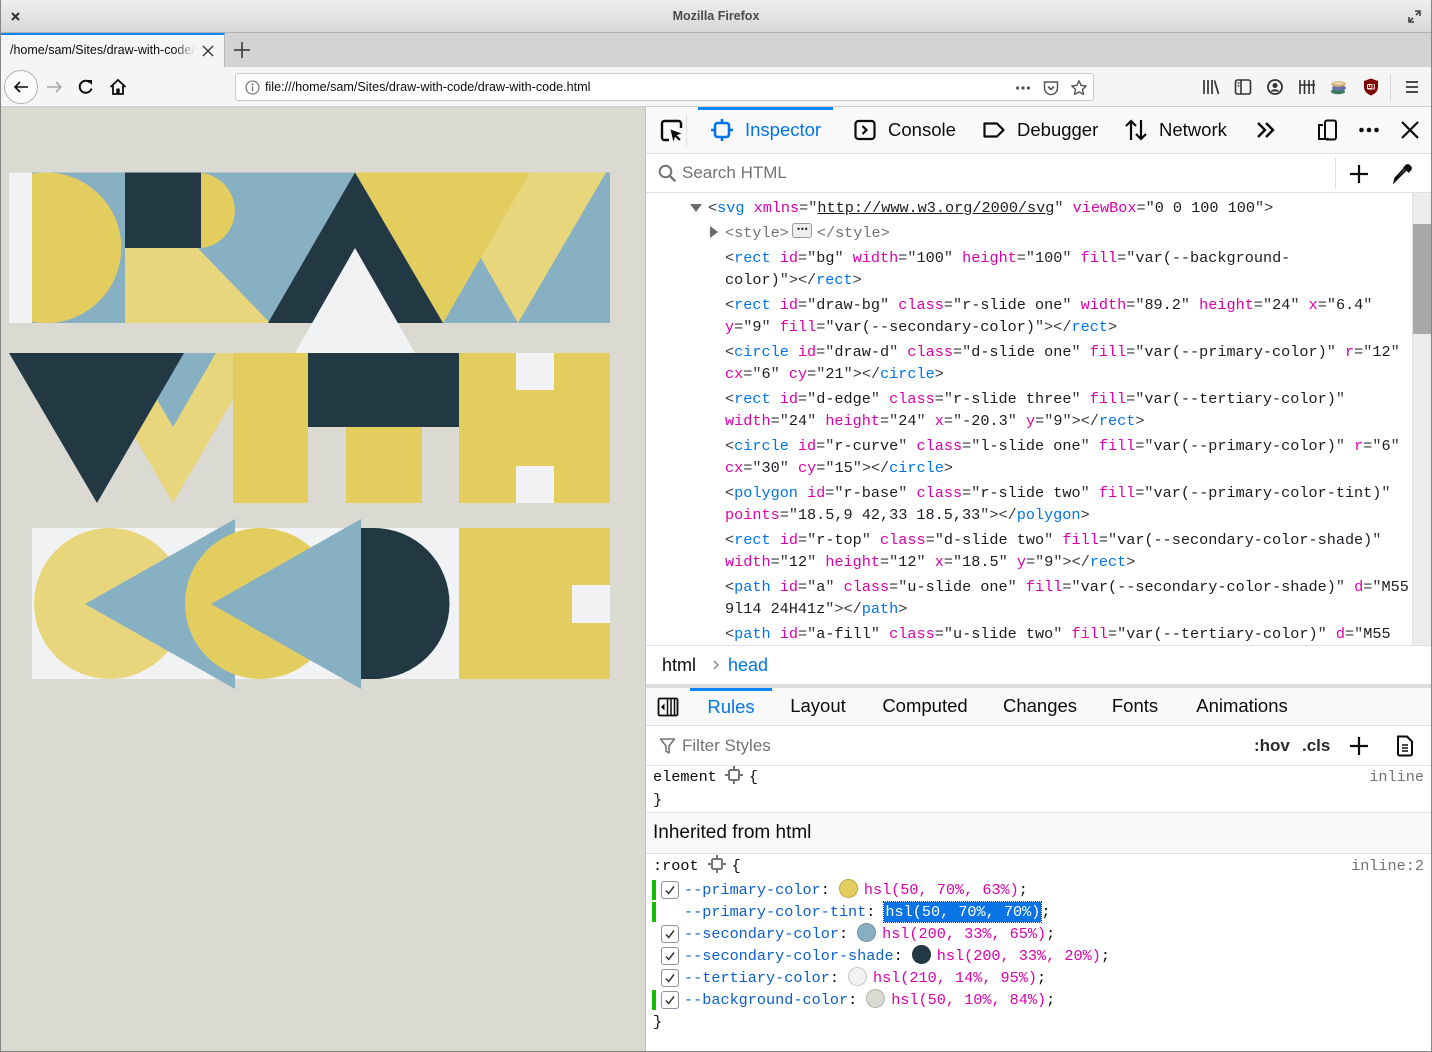  I want to click on account-icon, so click(1275, 87).